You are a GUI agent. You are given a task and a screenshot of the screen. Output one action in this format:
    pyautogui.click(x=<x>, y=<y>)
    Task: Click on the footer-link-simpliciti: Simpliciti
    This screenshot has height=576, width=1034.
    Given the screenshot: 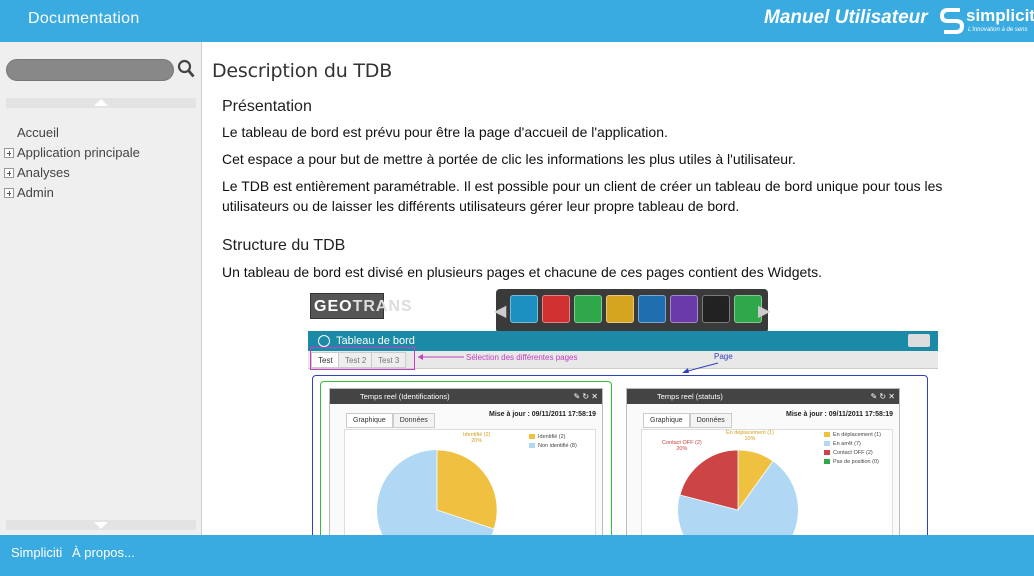 What is the action you would take?
    pyautogui.click(x=36, y=552)
    